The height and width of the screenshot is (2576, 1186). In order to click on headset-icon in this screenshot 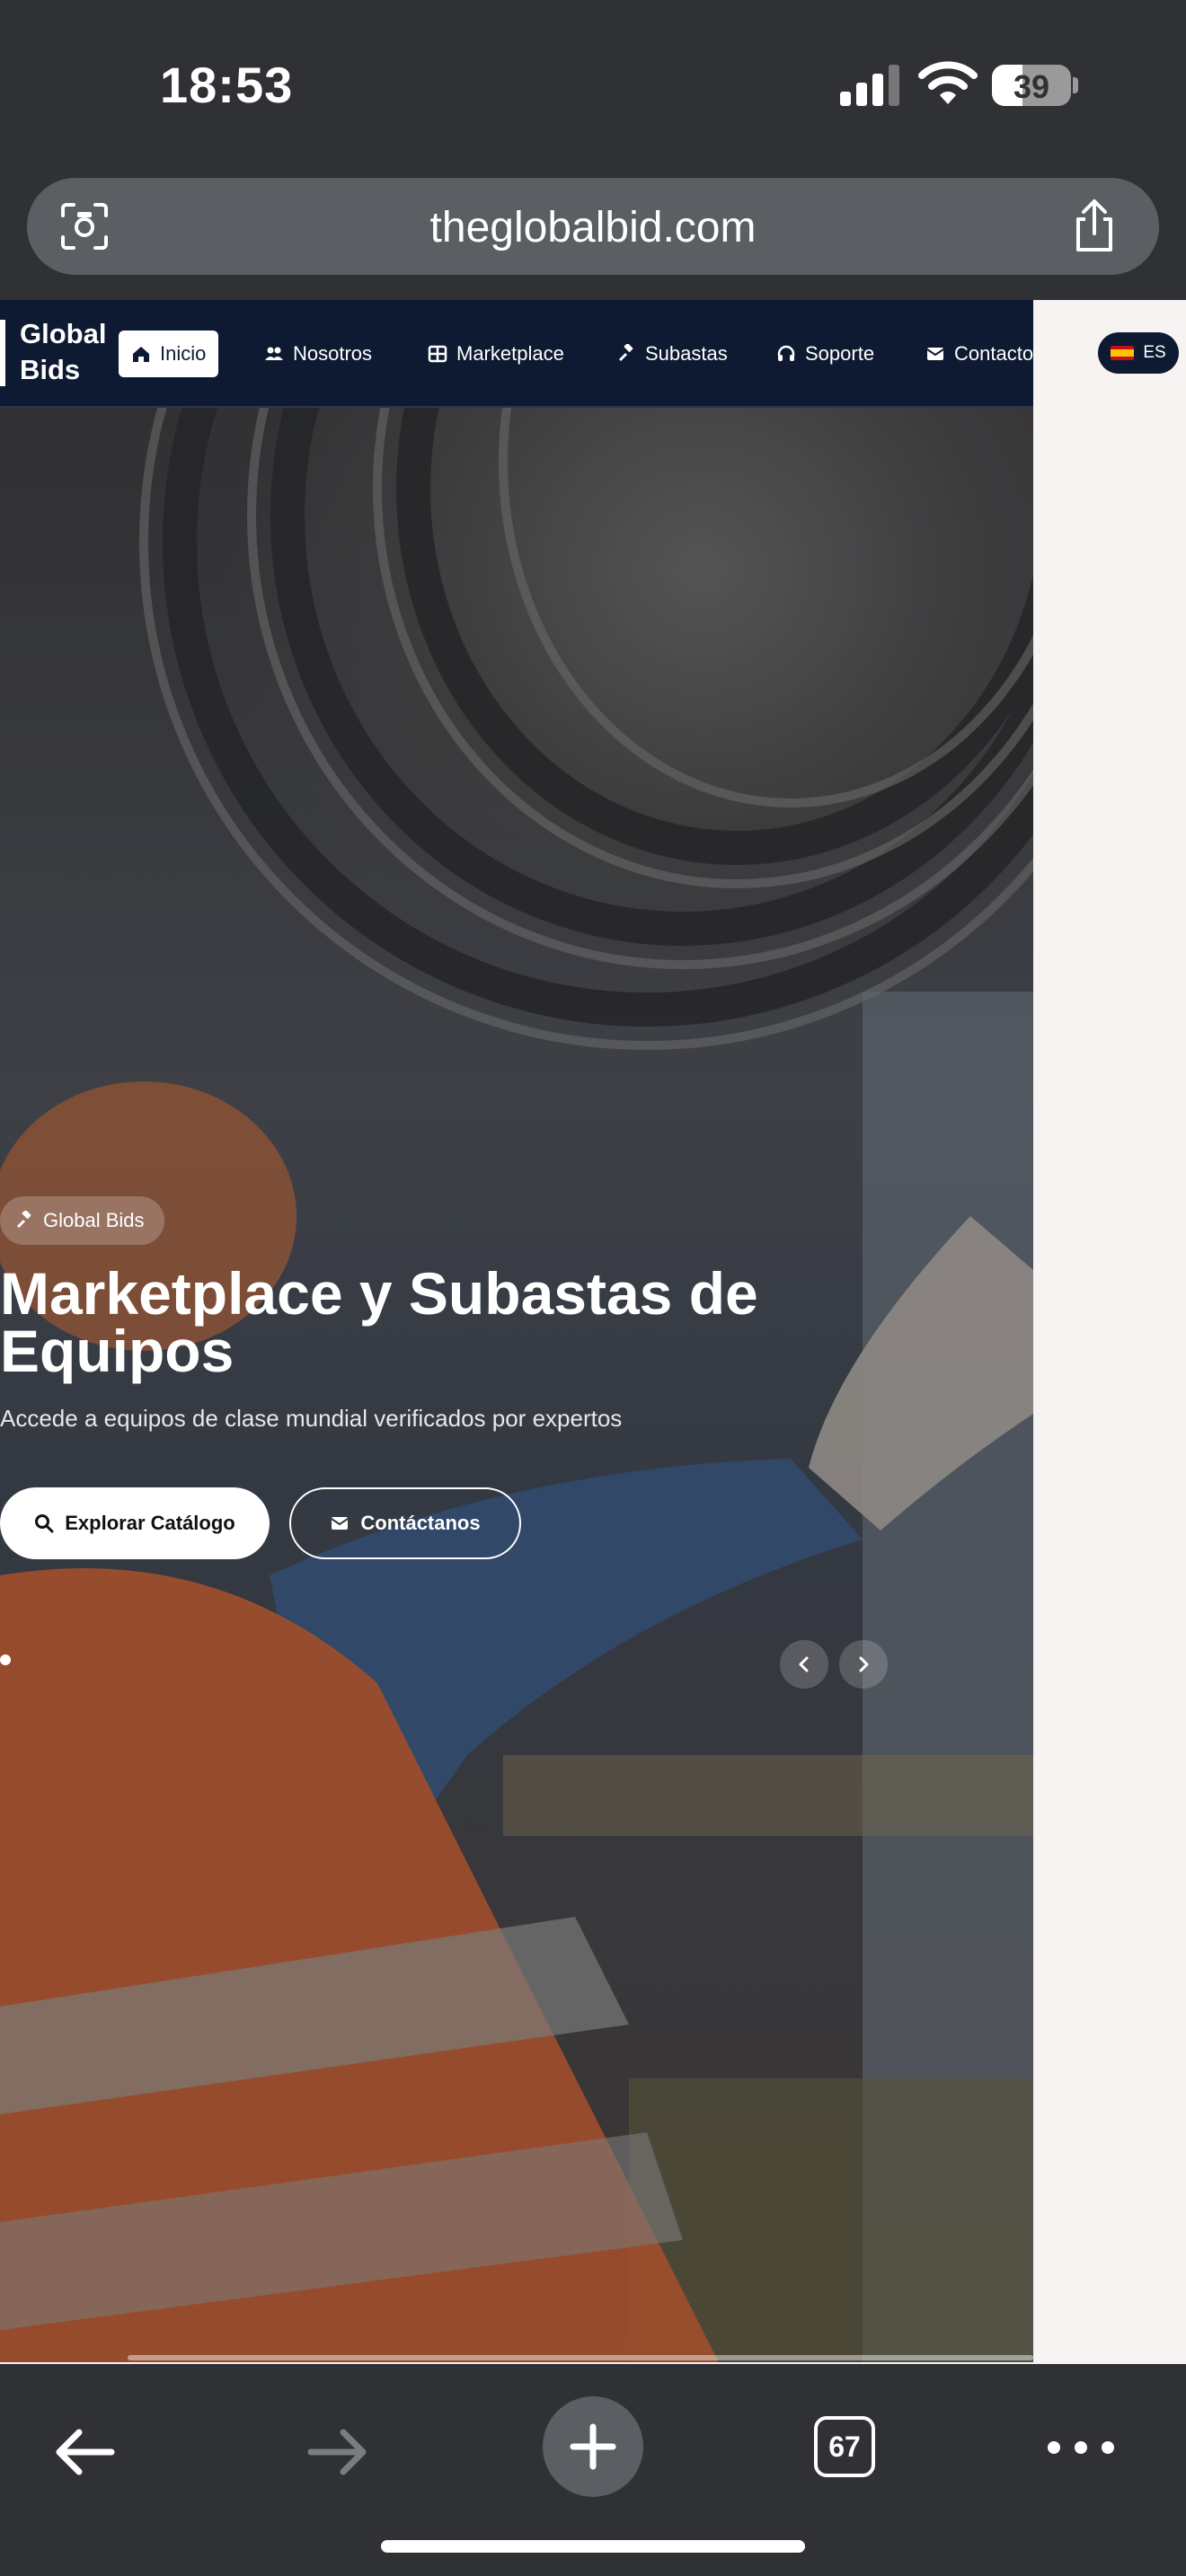, I will do `click(786, 353)`.